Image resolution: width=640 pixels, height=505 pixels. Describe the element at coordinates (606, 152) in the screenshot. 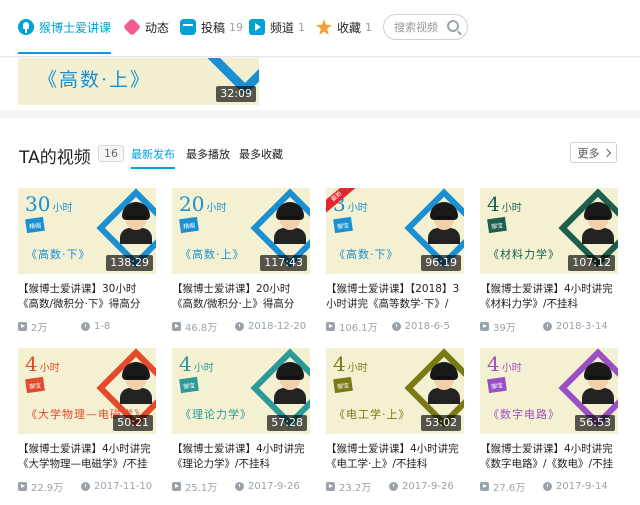

I see `chevron-right-icon` at that location.